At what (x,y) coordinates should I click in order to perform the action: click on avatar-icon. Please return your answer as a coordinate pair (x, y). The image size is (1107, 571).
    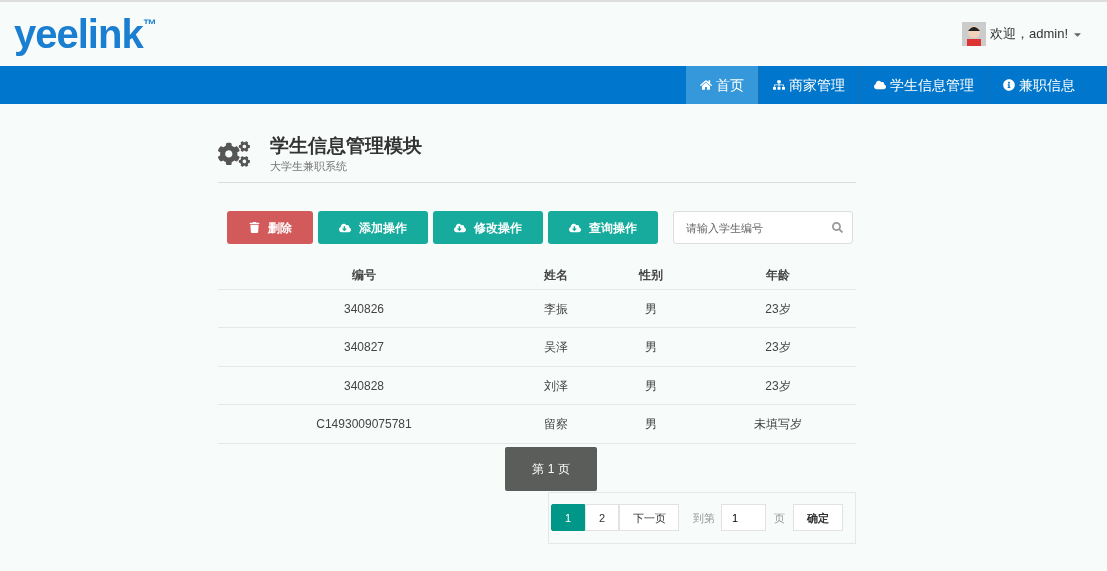
    Looking at the image, I should click on (973, 34).